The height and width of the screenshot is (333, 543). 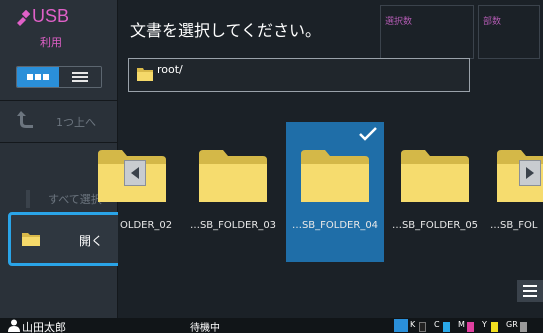 I want to click on usb-title: USB, so click(x=51, y=16).